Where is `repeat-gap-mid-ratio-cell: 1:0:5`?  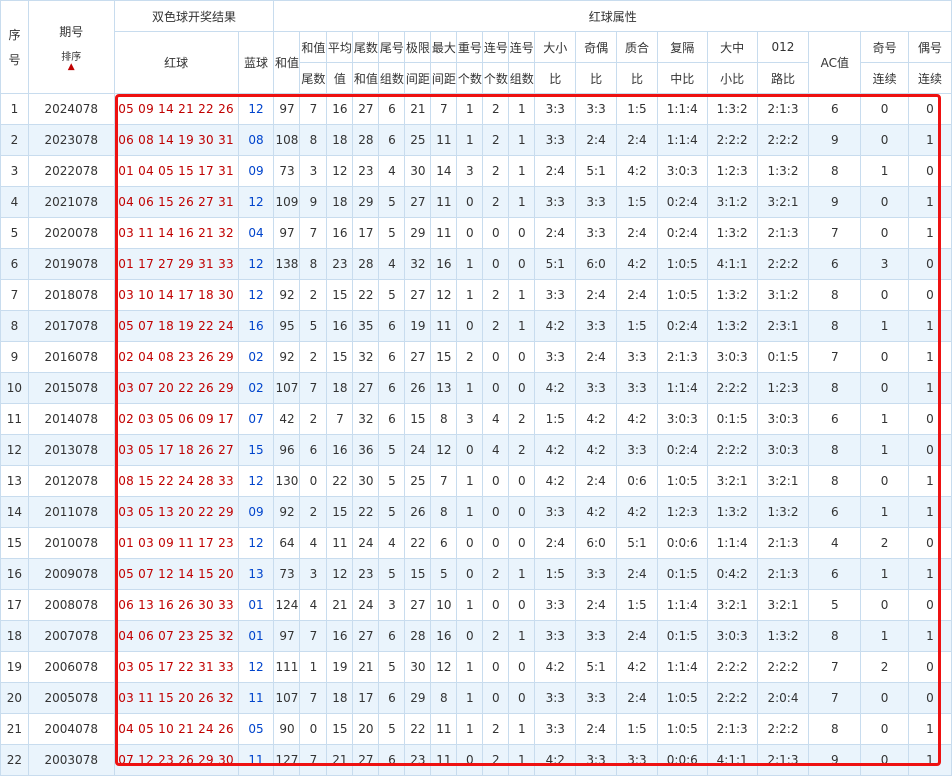 repeat-gap-mid-ratio-cell: 1:0:5 is located at coordinates (682, 295).